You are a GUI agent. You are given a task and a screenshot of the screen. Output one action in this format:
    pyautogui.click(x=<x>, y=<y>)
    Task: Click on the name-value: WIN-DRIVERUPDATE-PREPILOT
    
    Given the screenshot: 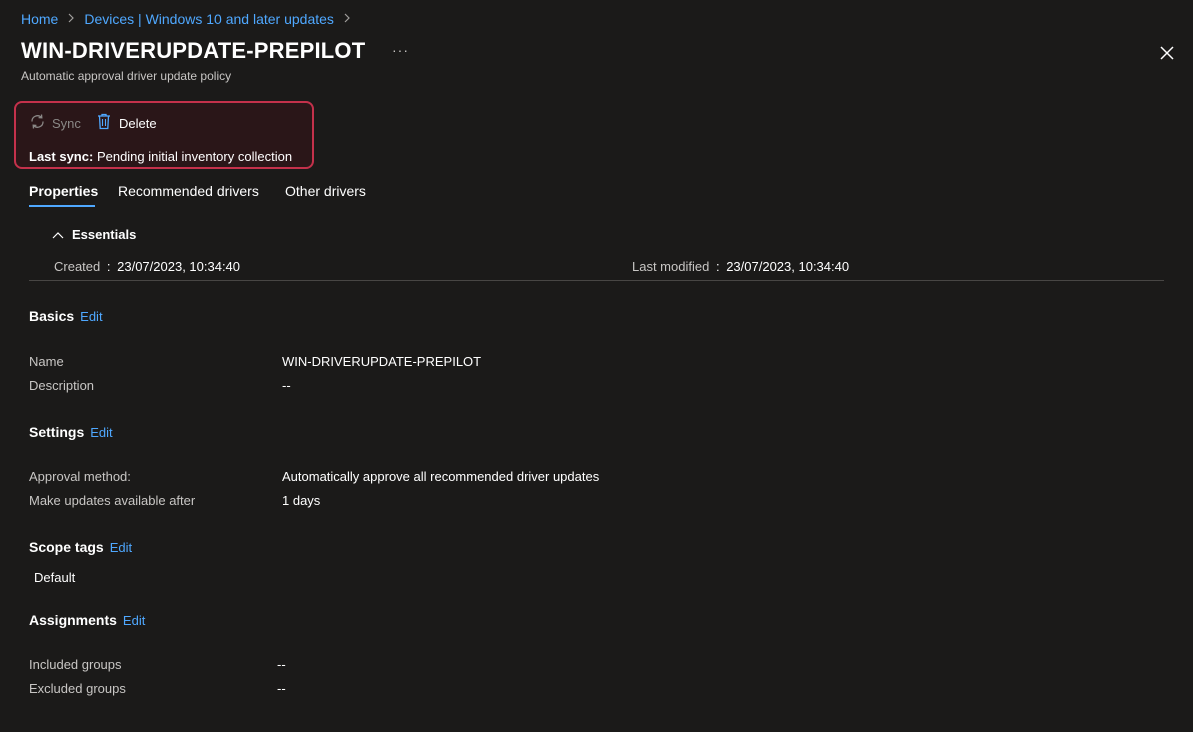 What is the action you would take?
    pyautogui.click(x=382, y=361)
    